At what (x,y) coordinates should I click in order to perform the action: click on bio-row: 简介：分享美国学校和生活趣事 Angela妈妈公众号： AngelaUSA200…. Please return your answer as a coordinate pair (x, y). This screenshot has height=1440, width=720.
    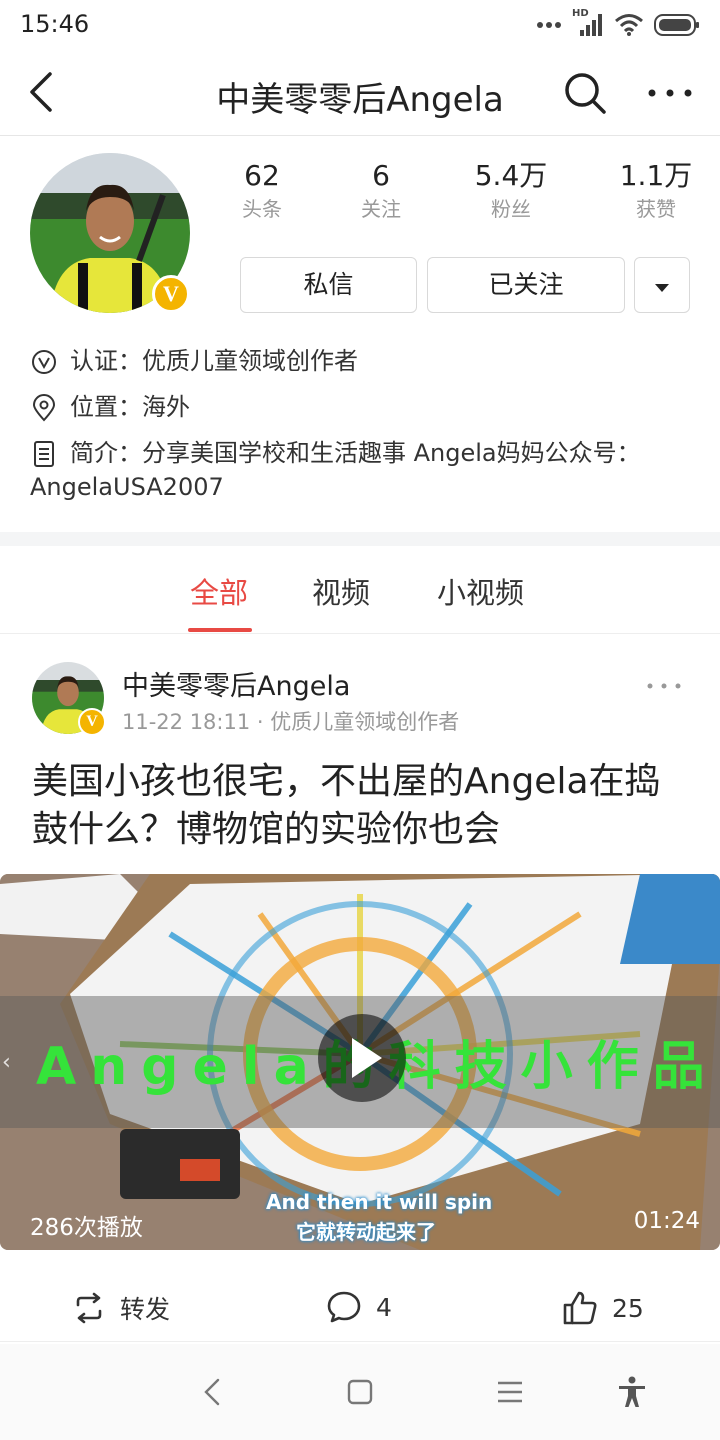
    Looking at the image, I should click on (335, 470).